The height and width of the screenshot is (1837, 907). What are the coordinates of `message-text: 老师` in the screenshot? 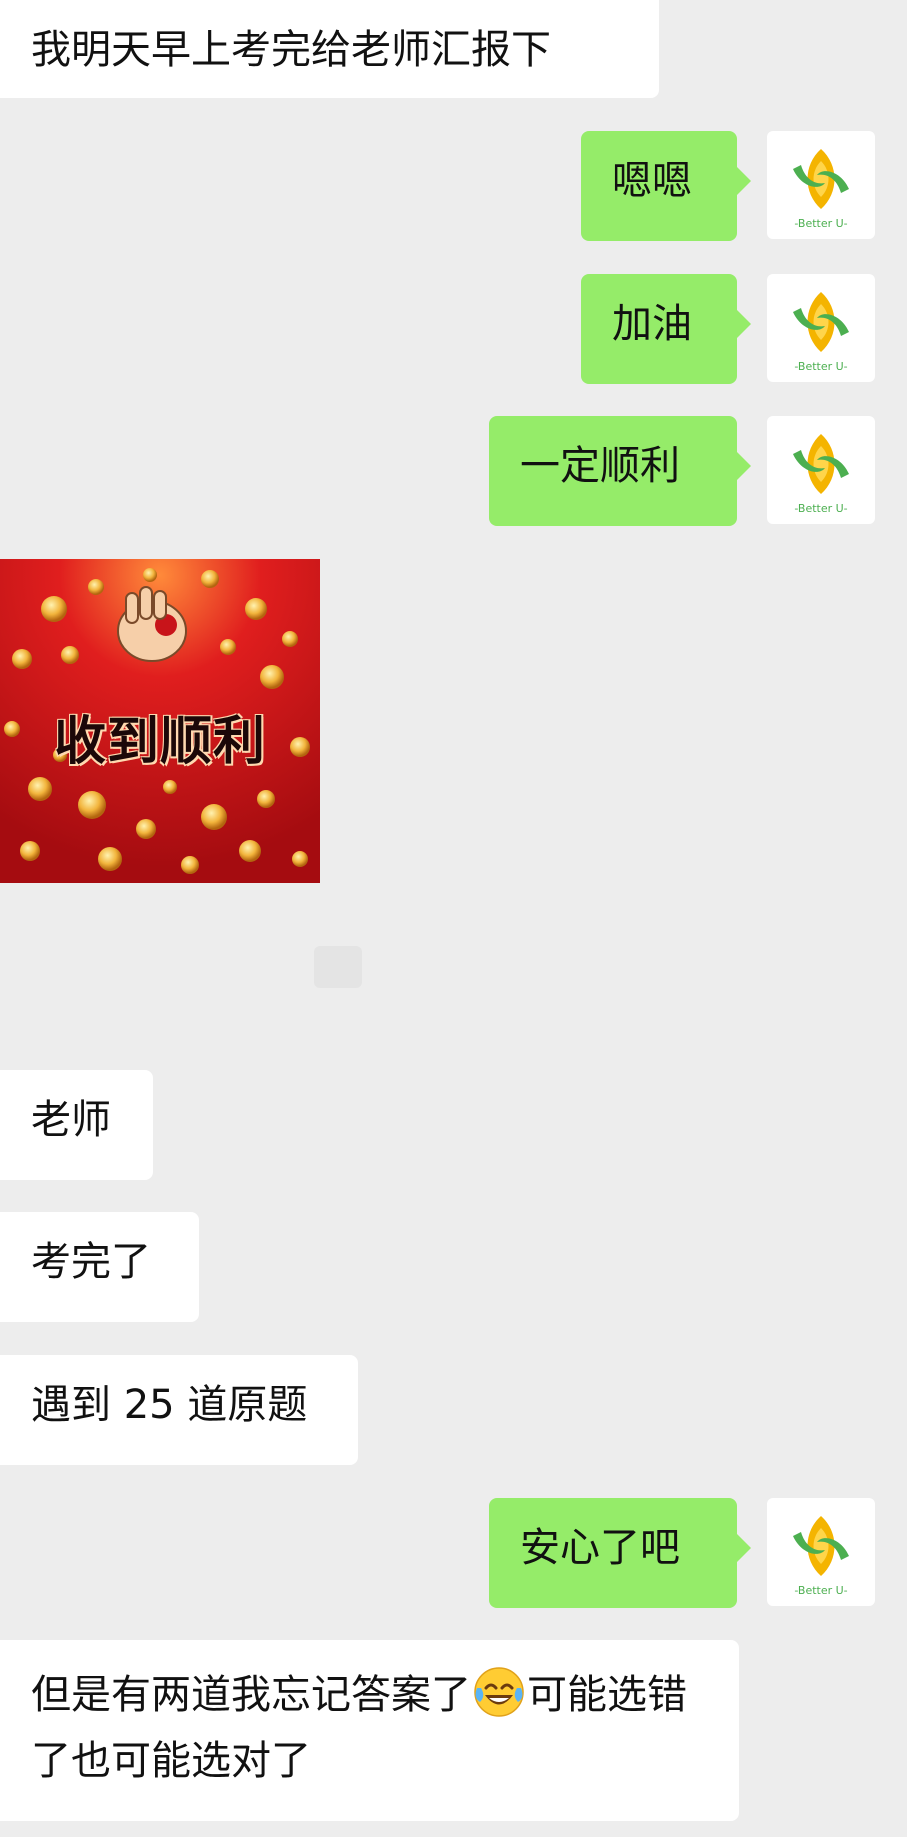 It's located at (71, 1120).